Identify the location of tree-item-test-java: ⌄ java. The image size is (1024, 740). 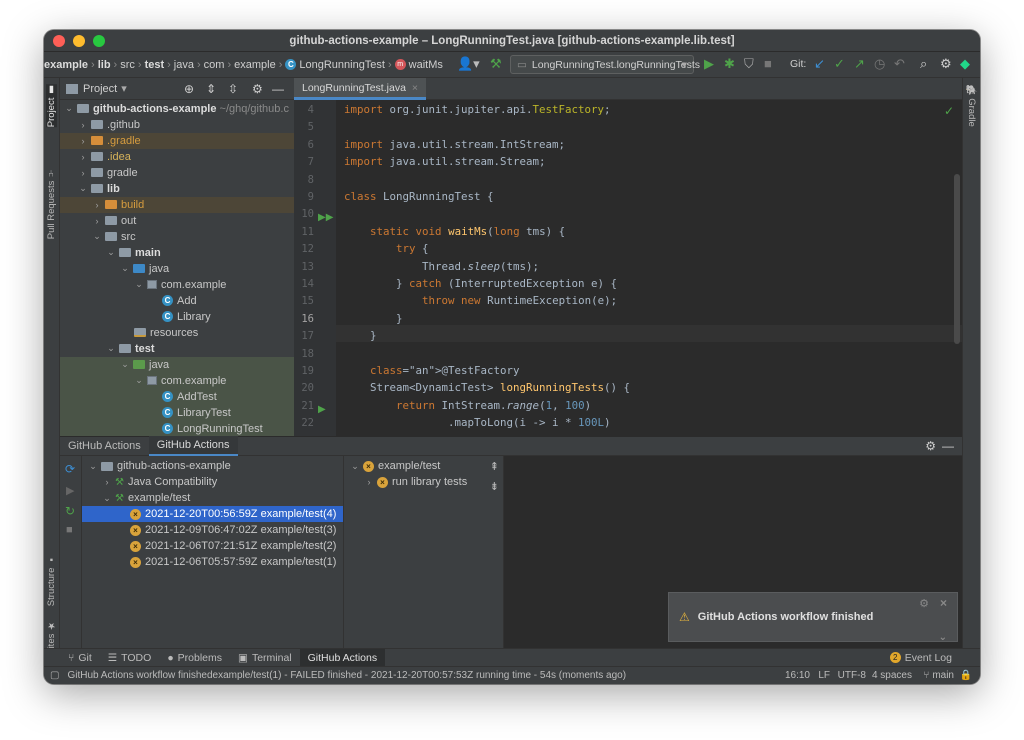
(177, 365).